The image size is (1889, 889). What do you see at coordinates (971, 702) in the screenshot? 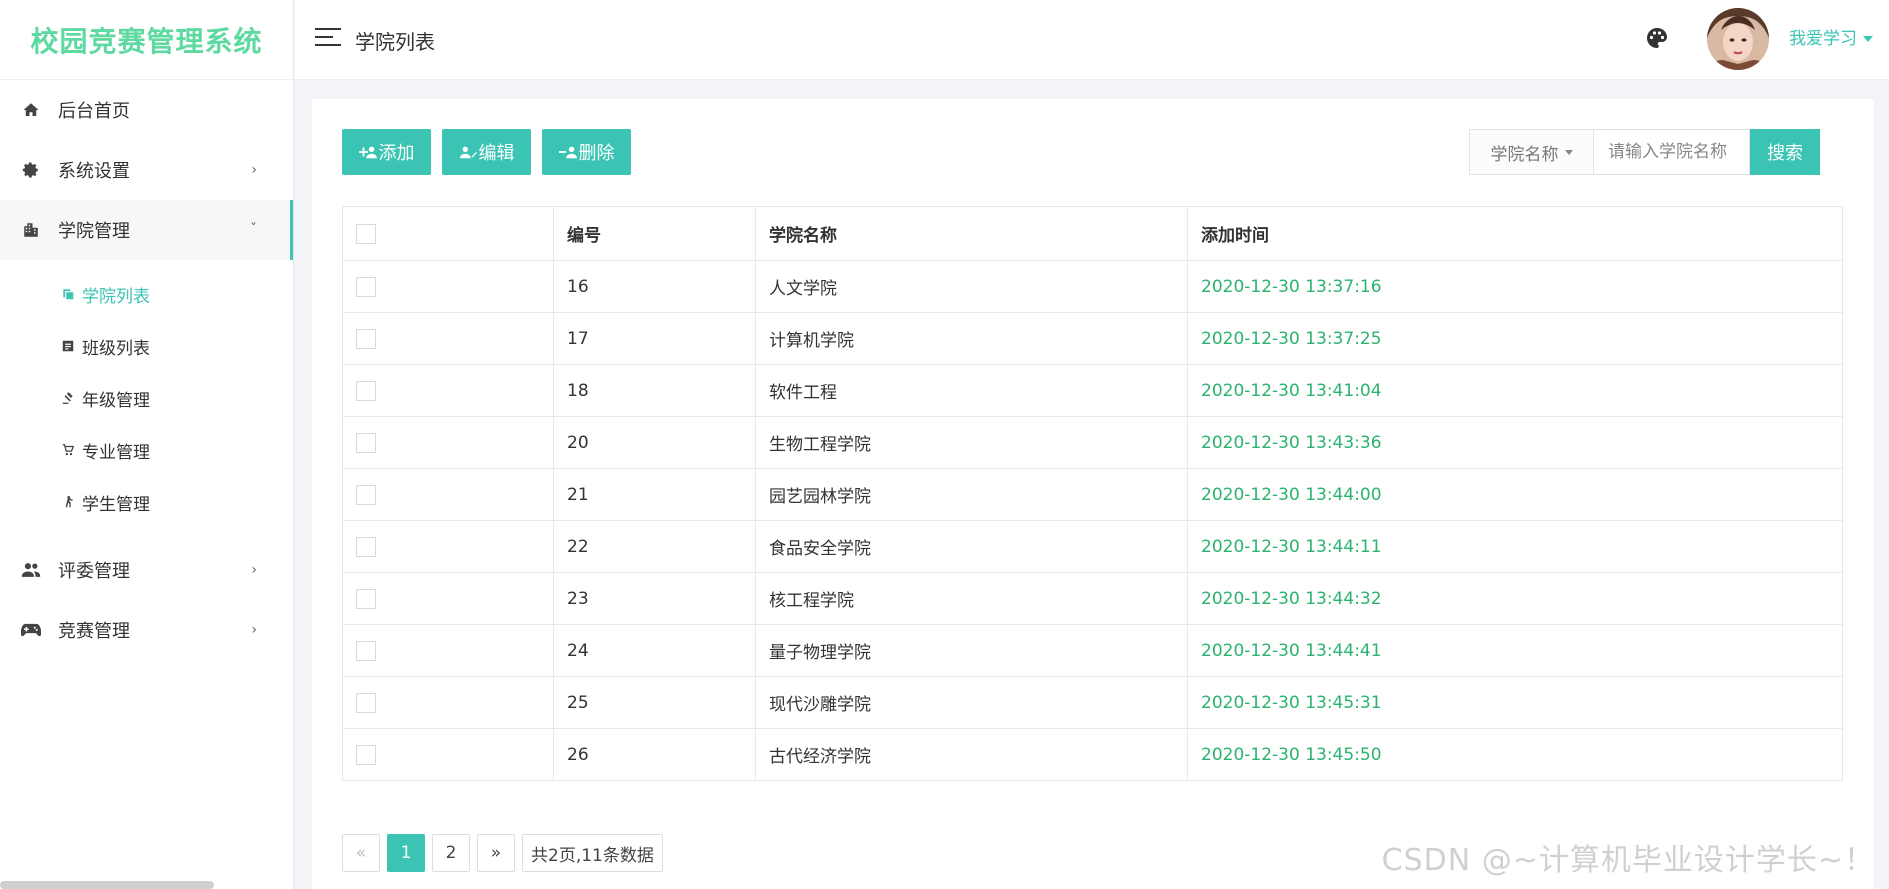
I see `cell-name: 现代沙雕学院` at bounding box center [971, 702].